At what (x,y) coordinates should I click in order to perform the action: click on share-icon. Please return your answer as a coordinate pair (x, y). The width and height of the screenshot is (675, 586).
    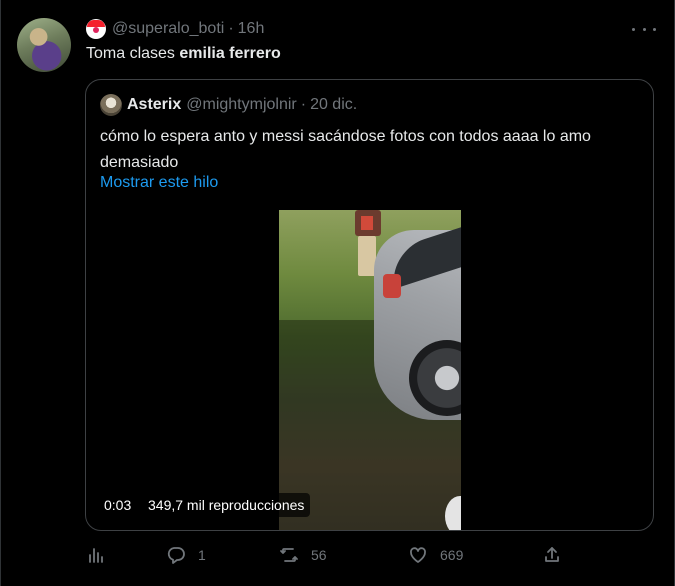
    Looking at the image, I should click on (552, 554).